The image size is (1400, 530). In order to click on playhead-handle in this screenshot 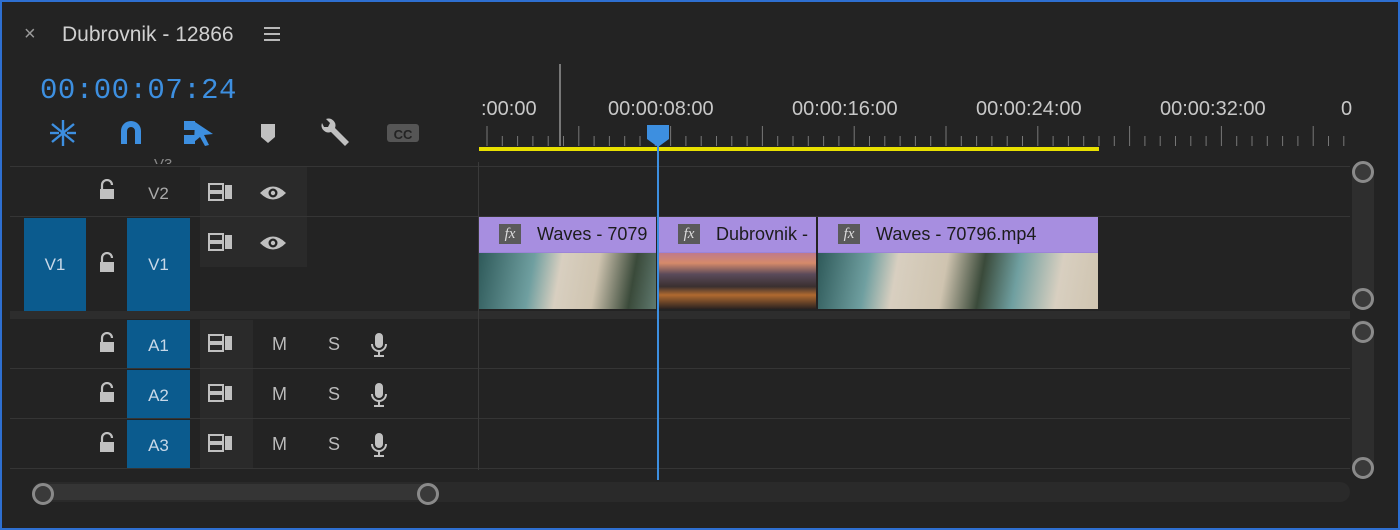, I will do `click(658, 136)`.